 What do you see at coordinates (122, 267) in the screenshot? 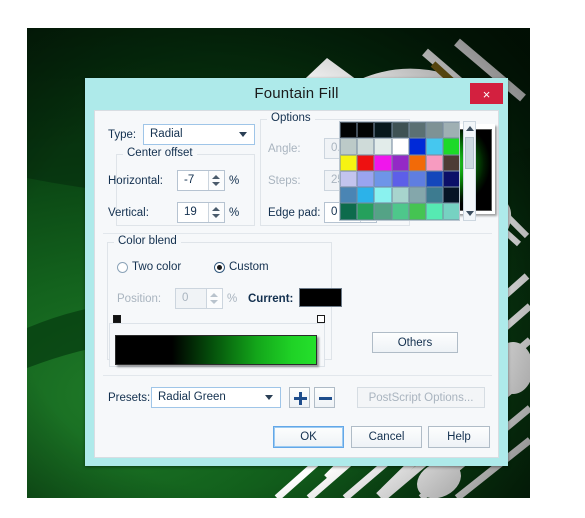
I see `radio-dot-two-color` at bounding box center [122, 267].